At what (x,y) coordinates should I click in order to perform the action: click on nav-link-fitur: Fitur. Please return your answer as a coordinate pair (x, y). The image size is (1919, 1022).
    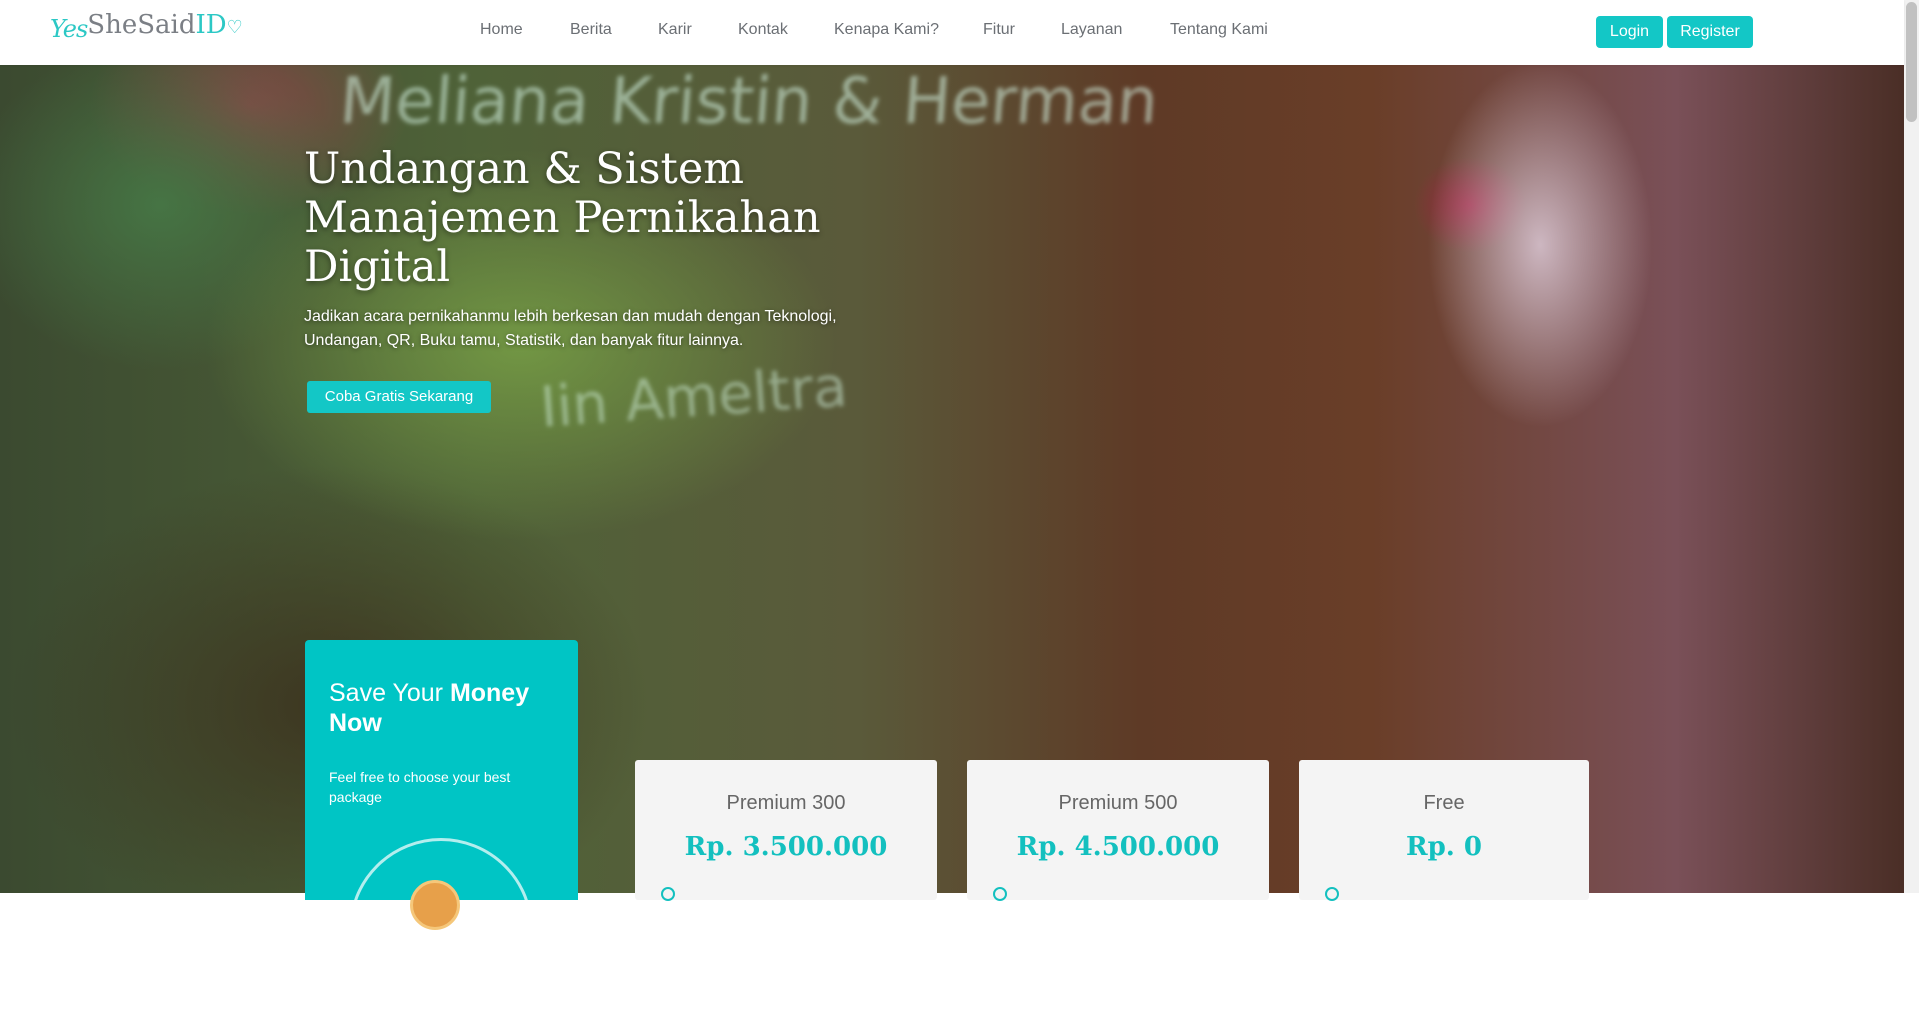
    Looking at the image, I should click on (999, 30).